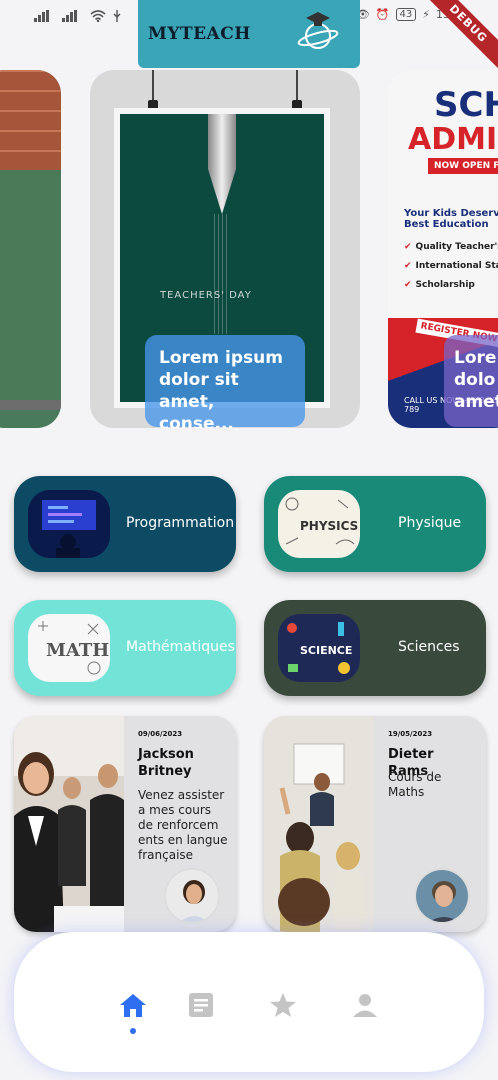  Describe the element at coordinates (30, 290) in the screenshot. I see `chalkboard` at that location.